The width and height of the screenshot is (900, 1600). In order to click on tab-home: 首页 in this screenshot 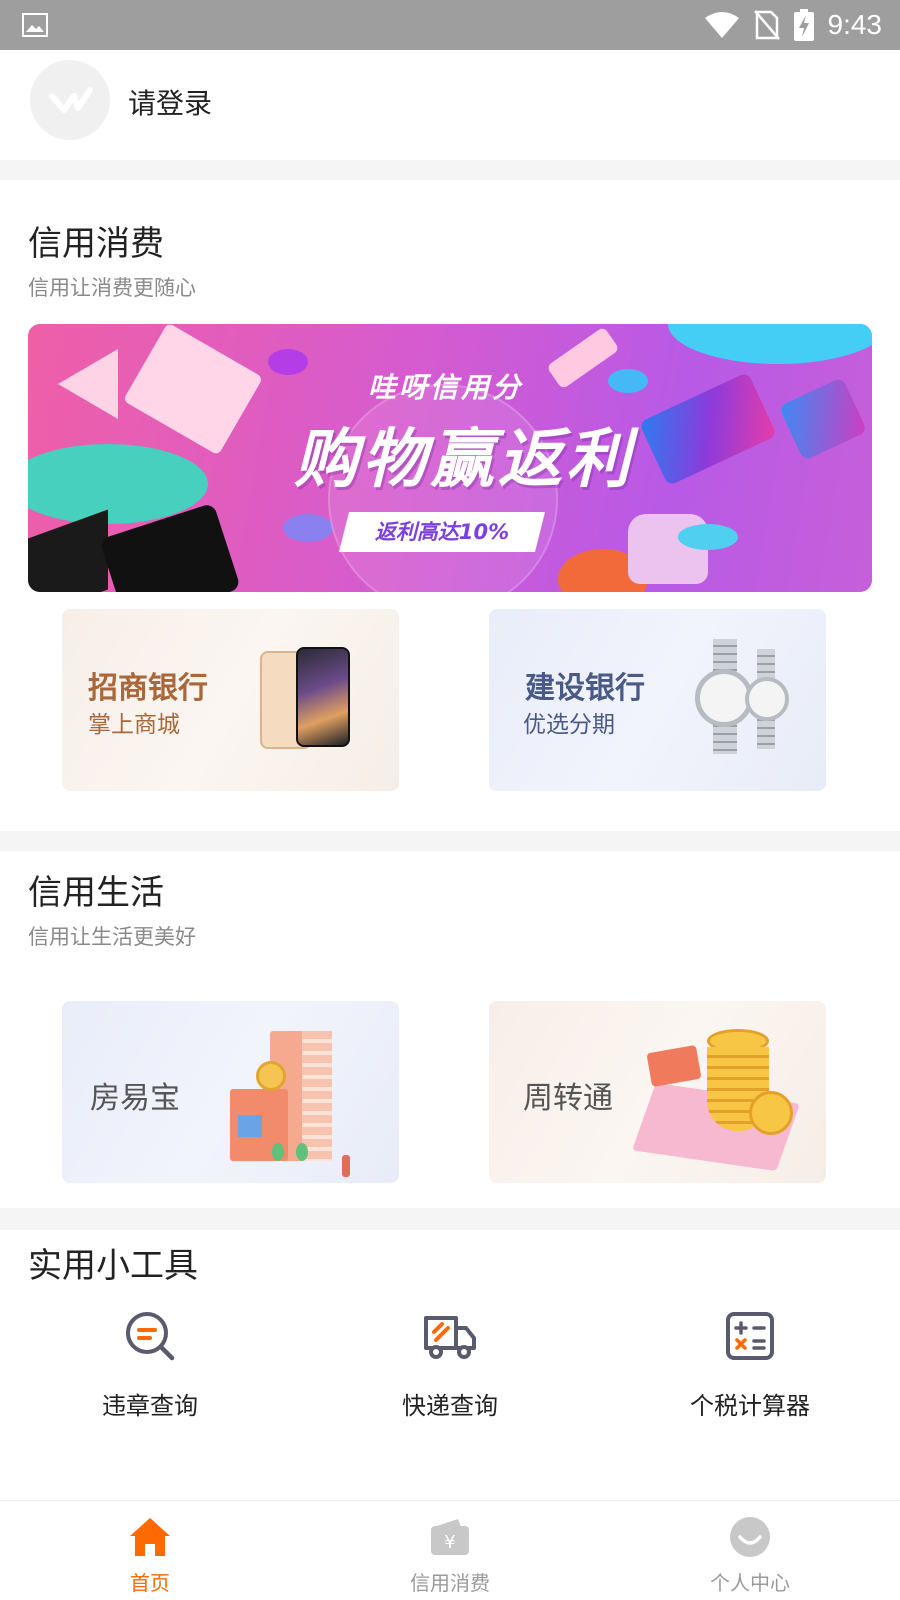, I will do `click(150, 1555)`.